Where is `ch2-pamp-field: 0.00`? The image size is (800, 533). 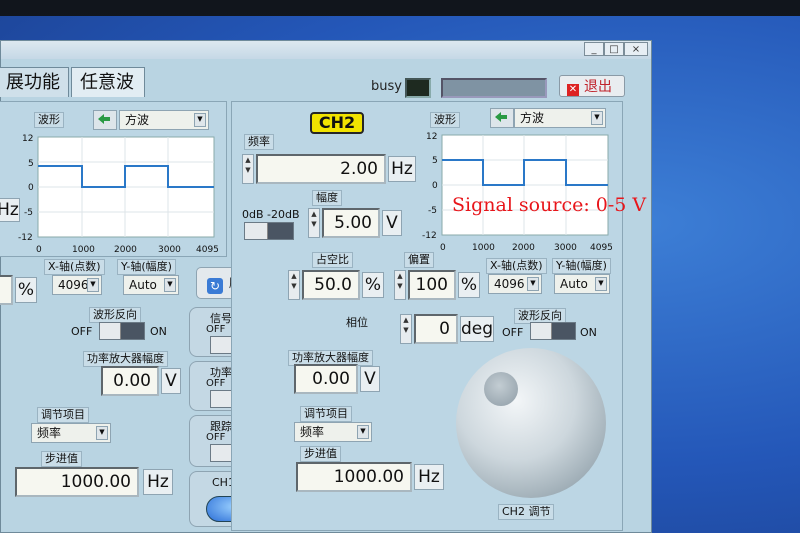 ch2-pamp-field: 0.00 is located at coordinates (326, 379).